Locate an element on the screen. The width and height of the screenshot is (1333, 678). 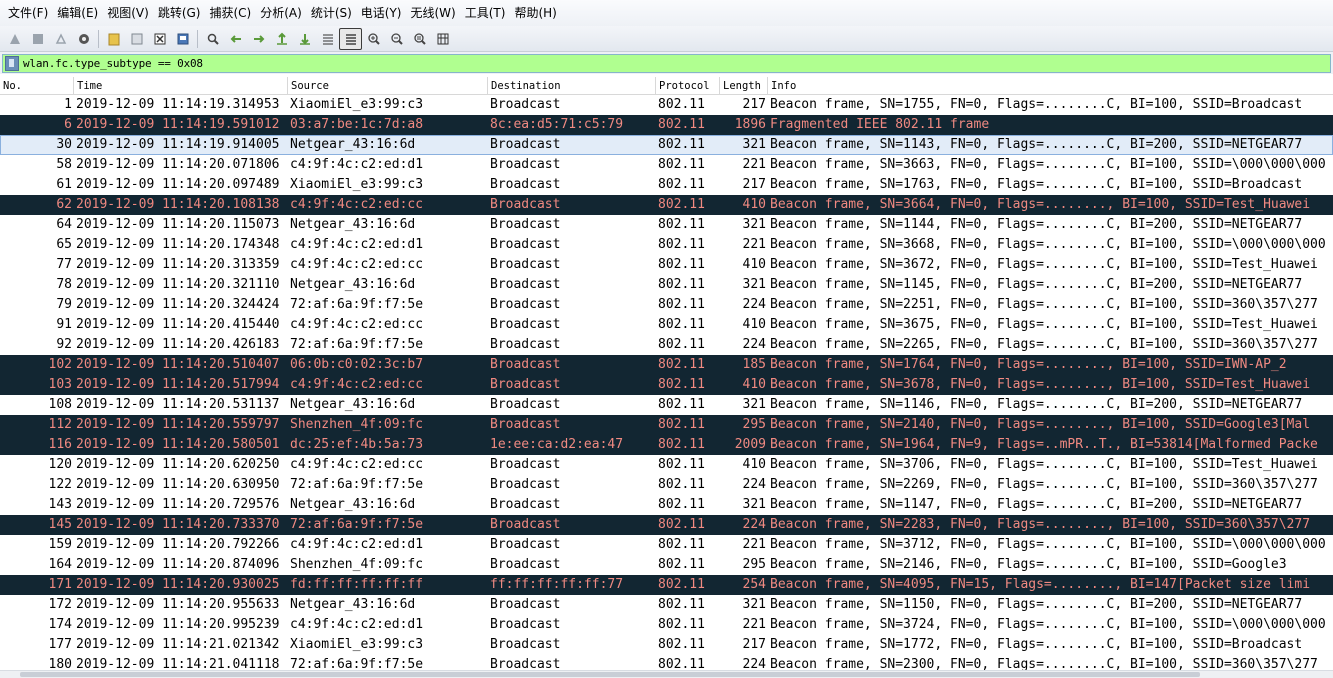
packet-time: 2019-12-09 11:14:20.580501 is located at coordinates (178, 444).